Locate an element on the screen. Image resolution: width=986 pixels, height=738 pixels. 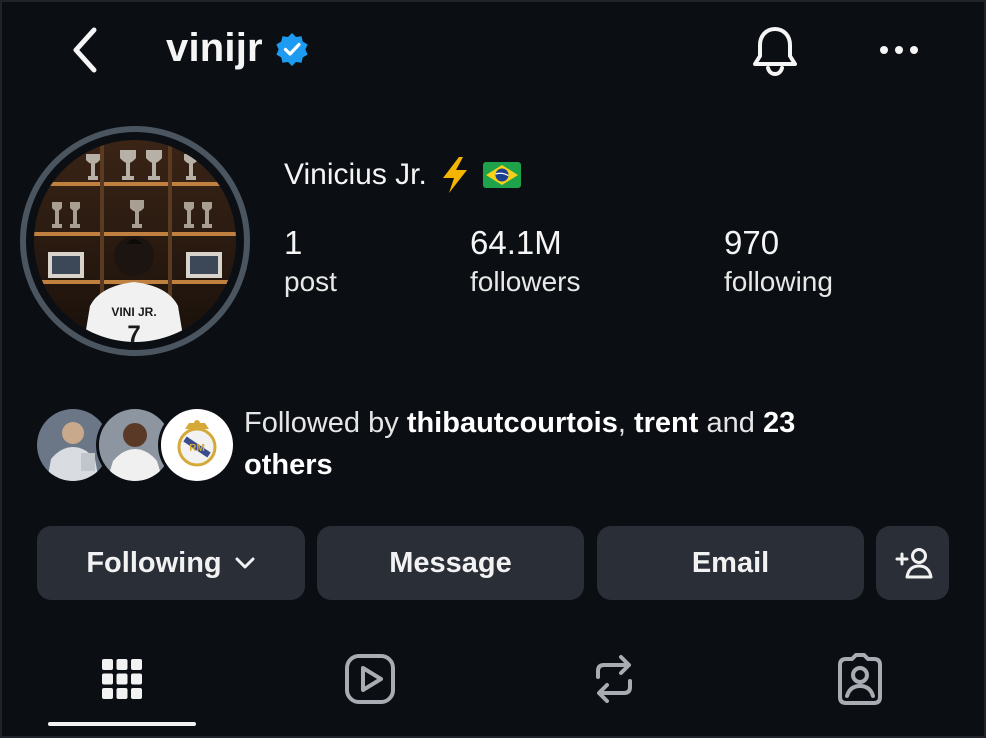
svg-text: 7 is located at coordinates (133, 331).